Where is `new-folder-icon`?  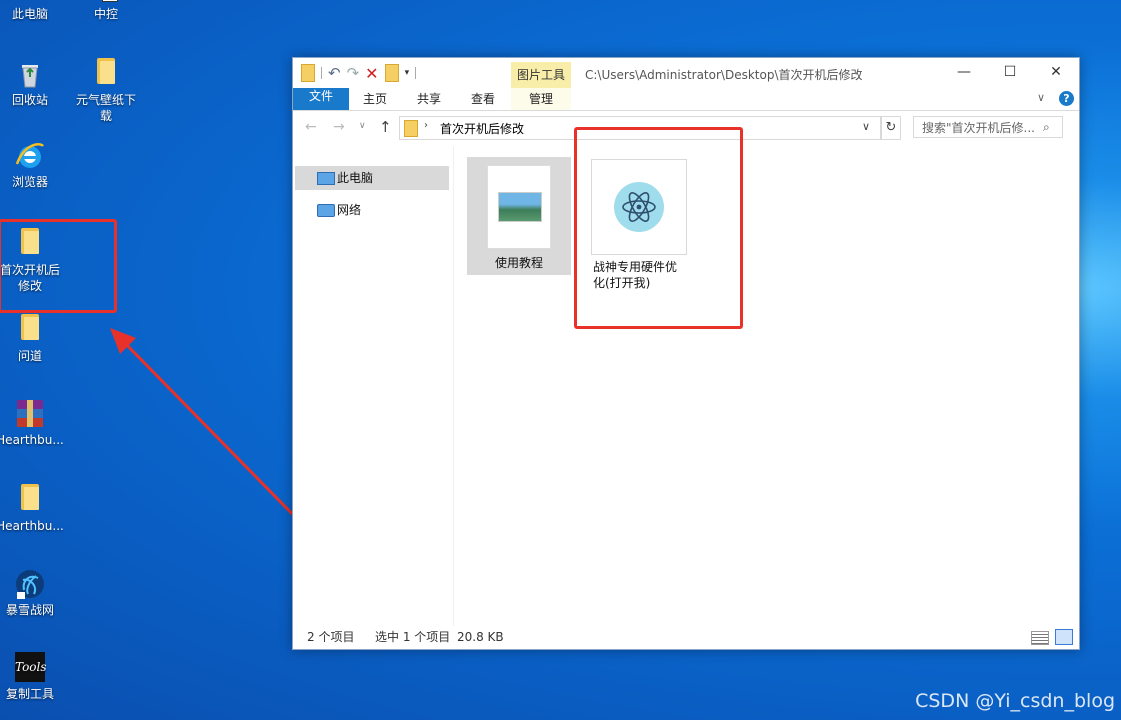
new-folder-icon is located at coordinates (391, 73).